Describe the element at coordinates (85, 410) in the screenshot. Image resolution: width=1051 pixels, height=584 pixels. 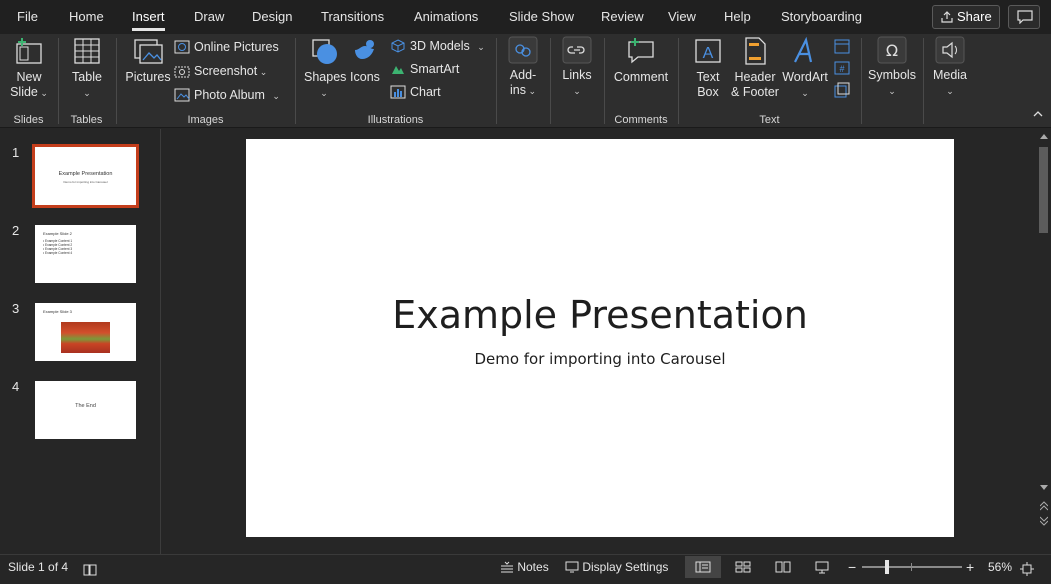
I see `slide-thumbnail-4: The End` at that location.